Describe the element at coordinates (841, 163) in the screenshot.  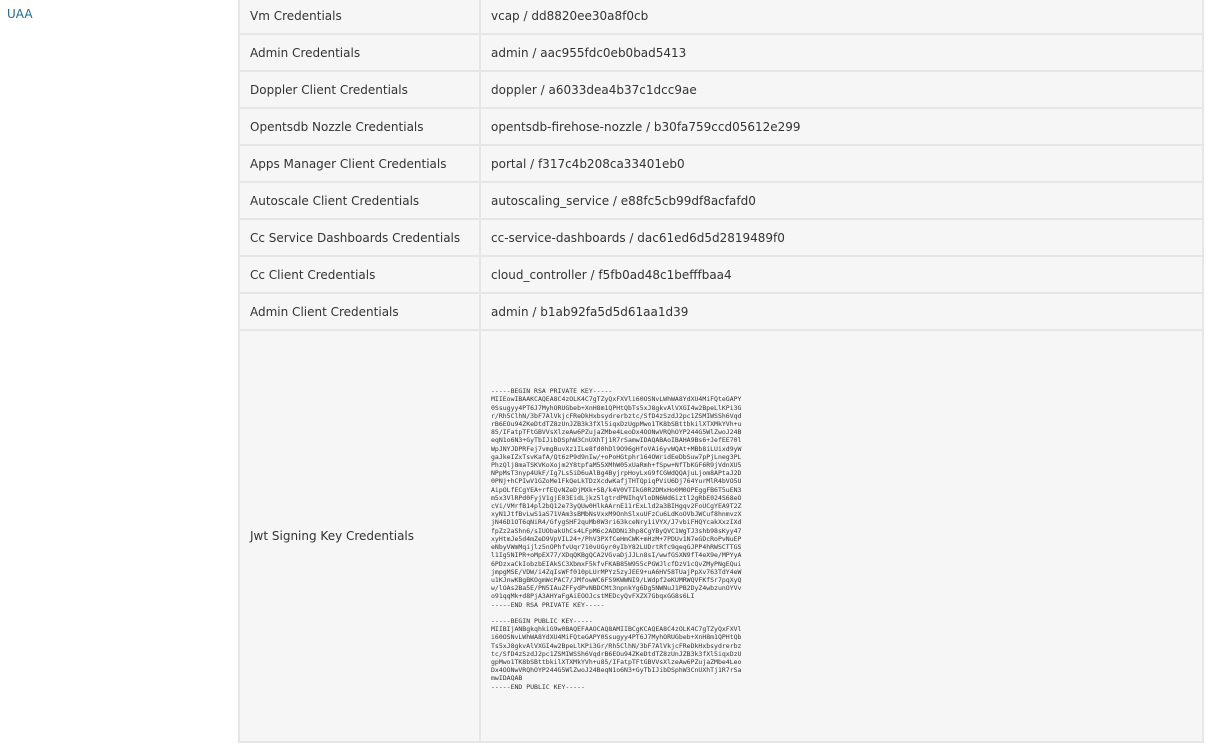
I see `credential-value: portal / f317c4b208ca33401eb0` at that location.